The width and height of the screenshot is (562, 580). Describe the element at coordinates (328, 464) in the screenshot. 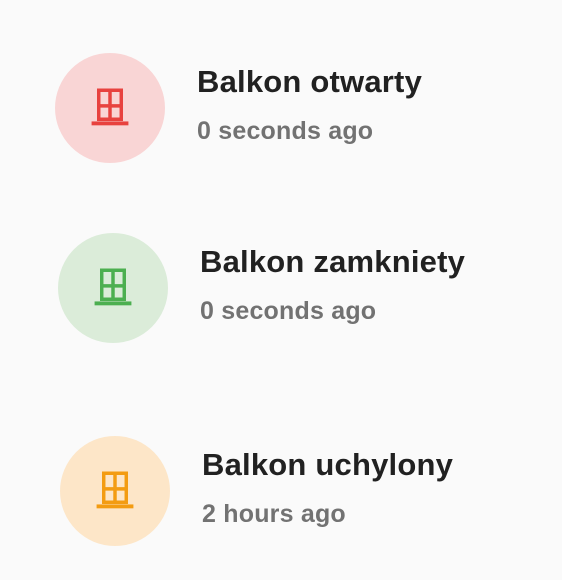

I see `entity-name: Balkon uchylony` at that location.